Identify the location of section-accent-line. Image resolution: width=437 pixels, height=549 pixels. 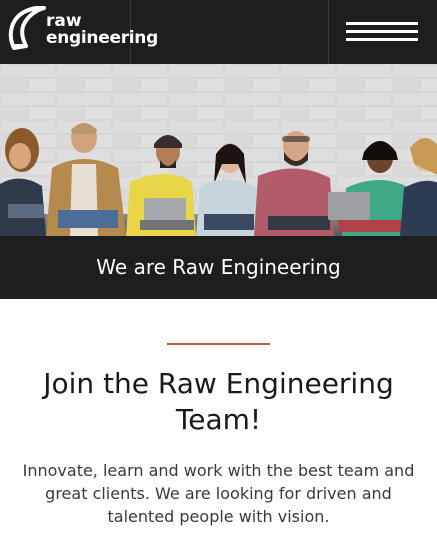
(218, 344).